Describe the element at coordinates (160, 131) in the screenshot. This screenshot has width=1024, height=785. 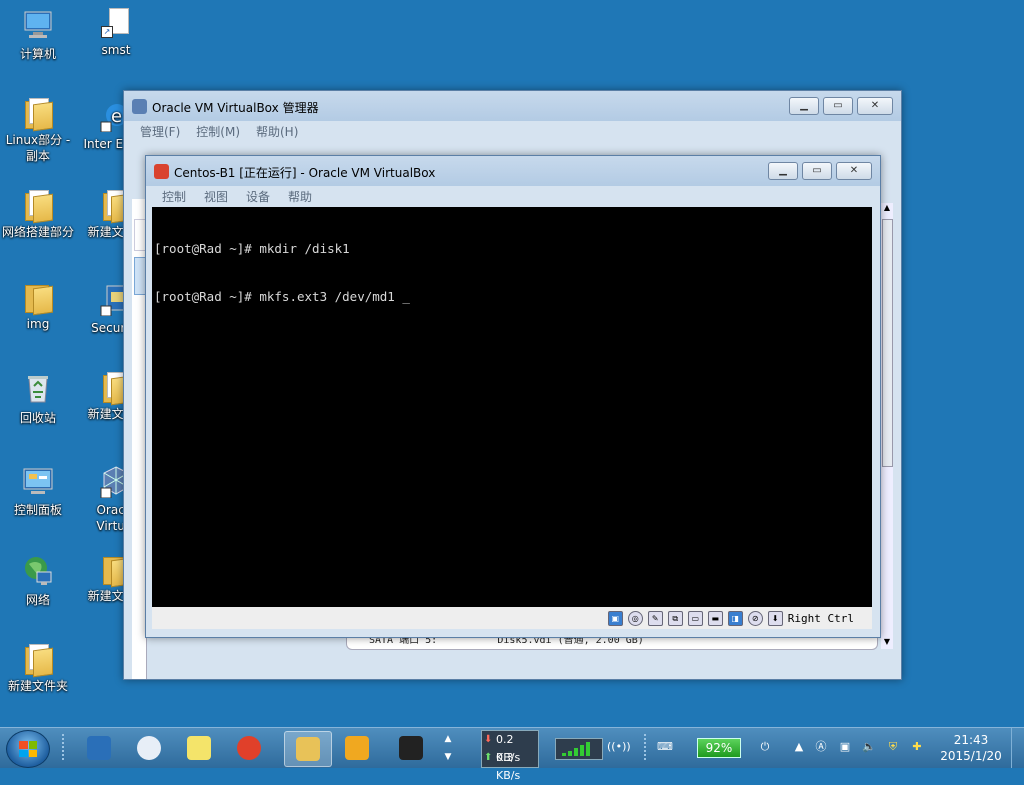
I see `menu-manage: 管理(F)` at that location.